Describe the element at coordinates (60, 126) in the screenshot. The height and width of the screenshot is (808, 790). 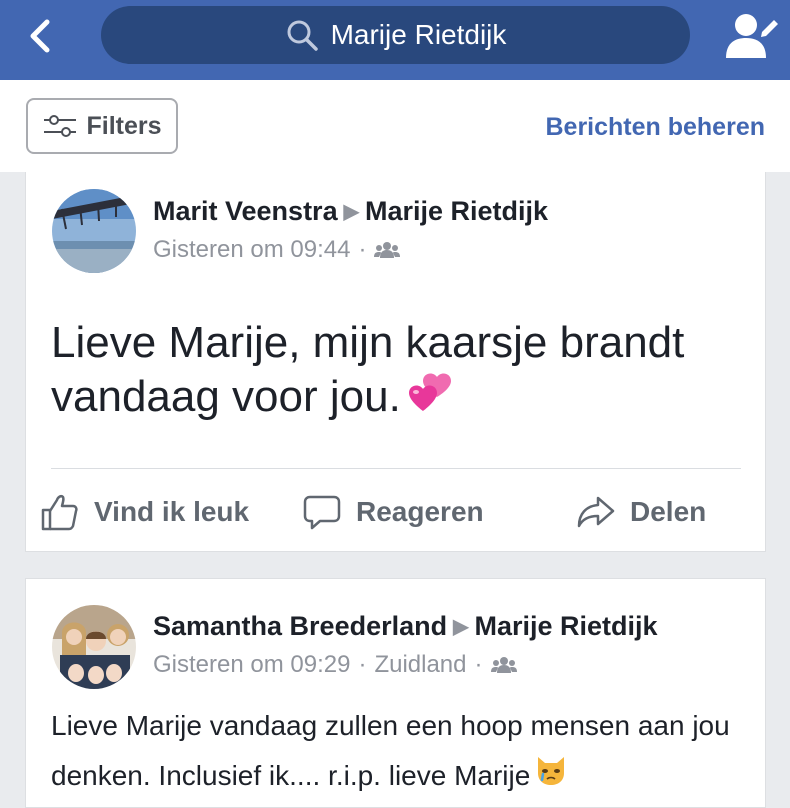
I see `sliders-icon` at that location.